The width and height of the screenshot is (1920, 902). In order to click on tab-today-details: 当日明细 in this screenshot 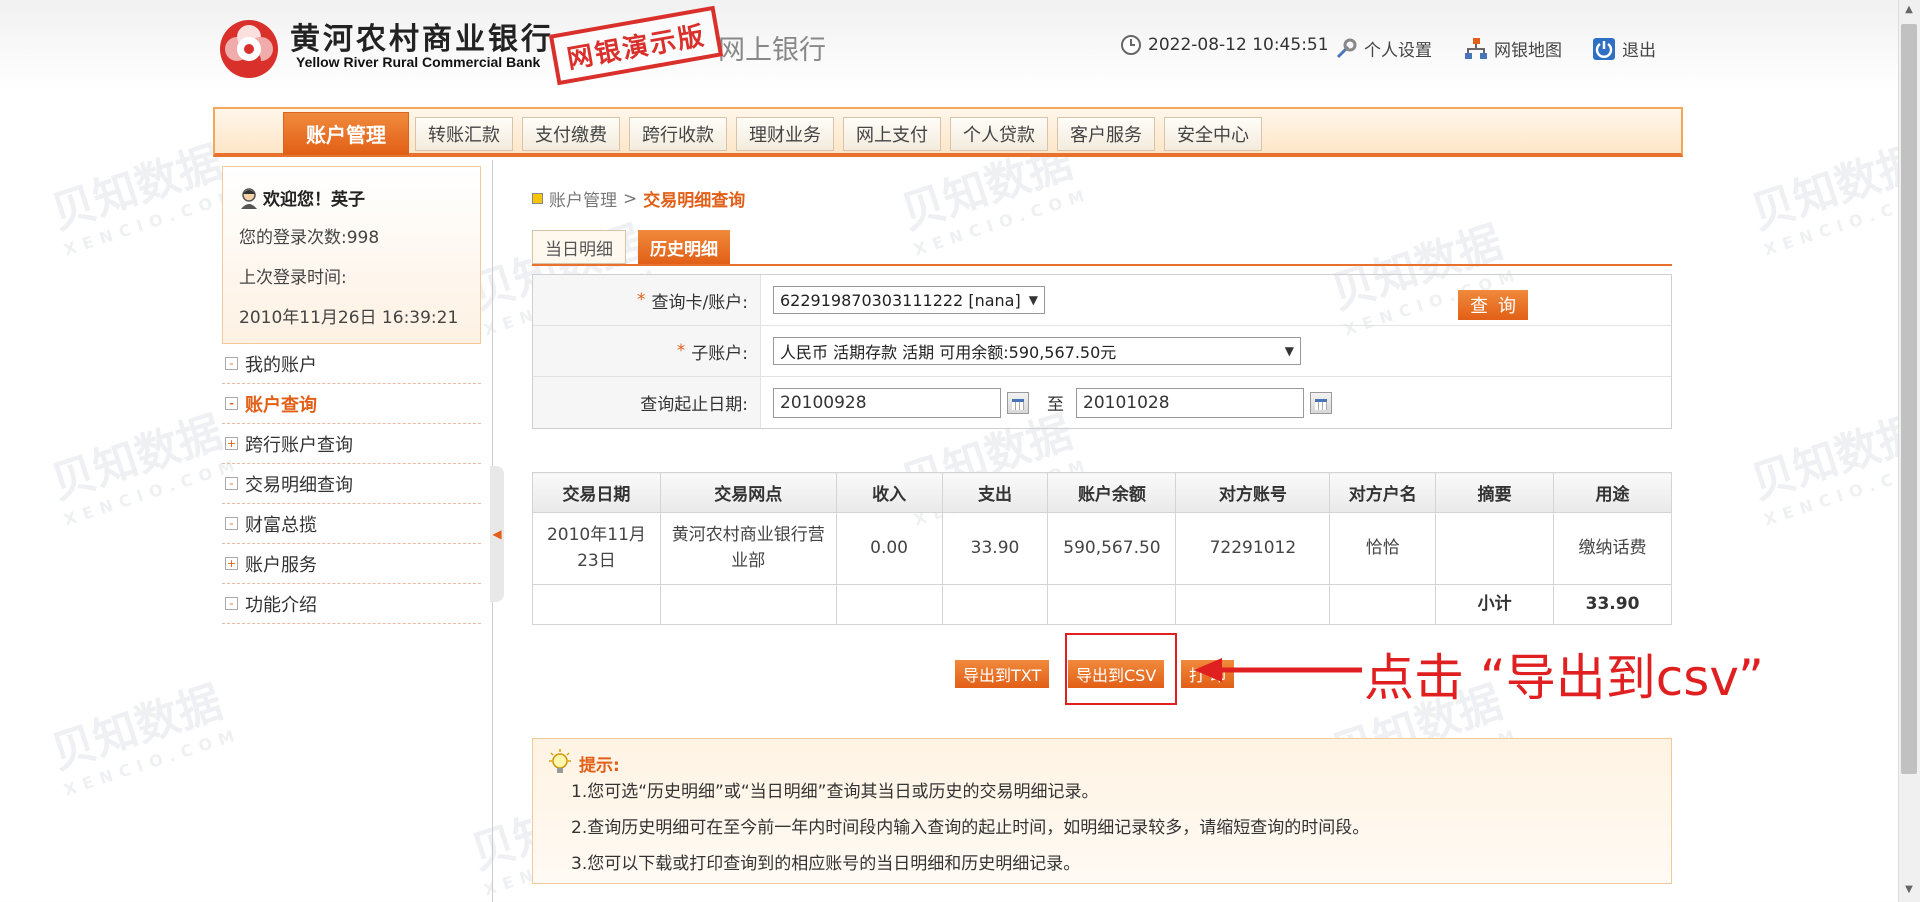, I will do `click(579, 247)`.